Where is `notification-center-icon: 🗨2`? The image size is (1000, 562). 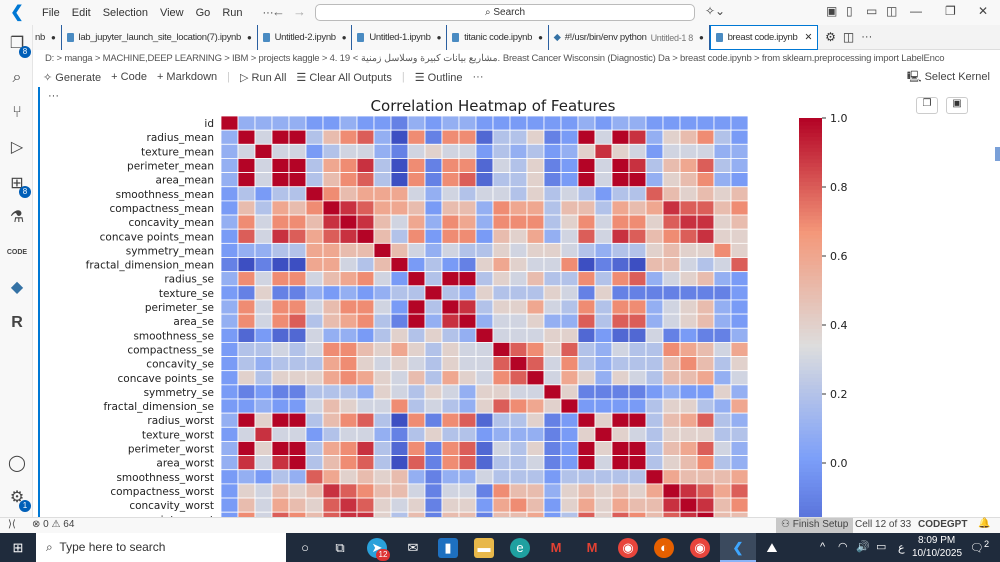
notification-center-icon: 🗨2 is located at coordinates (979, 547).